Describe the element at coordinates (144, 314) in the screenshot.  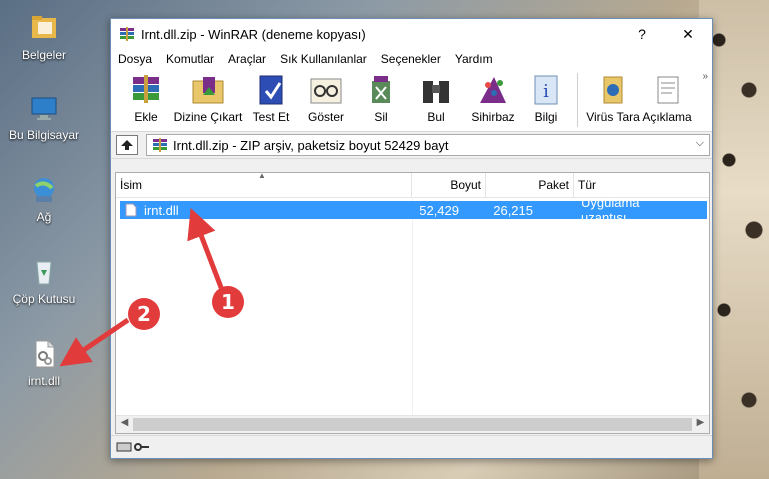
I see `step2-badge: 2` at that location.